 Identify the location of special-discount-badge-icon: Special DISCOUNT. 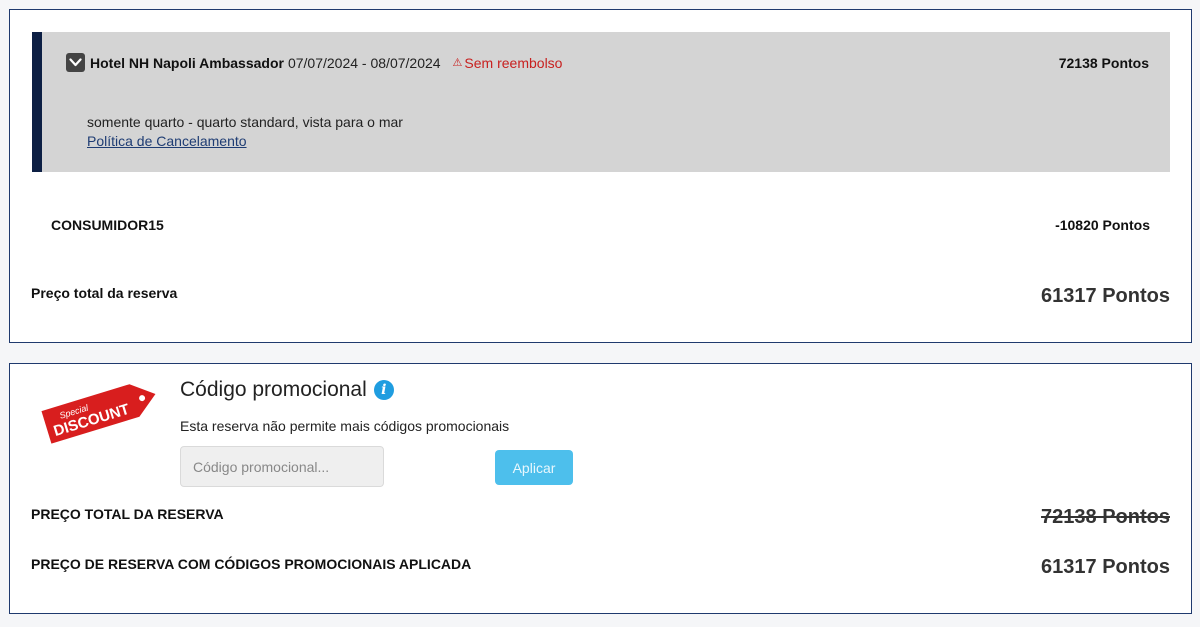
(98, 414).